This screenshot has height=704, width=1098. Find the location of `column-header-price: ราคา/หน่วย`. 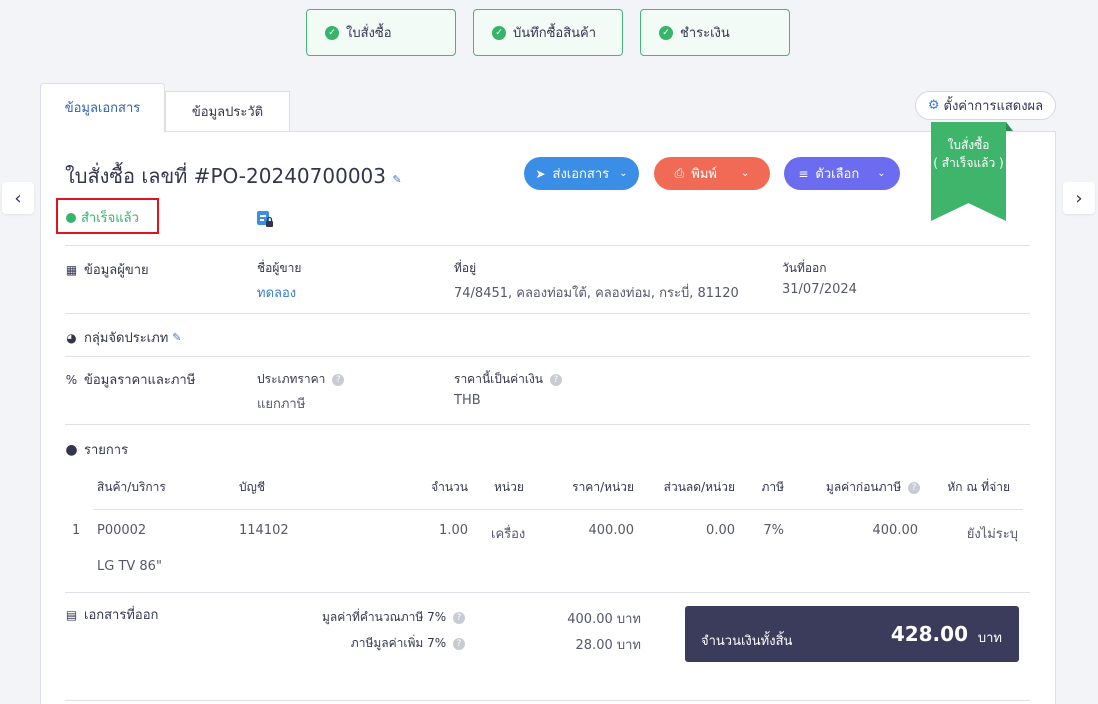

column-header-price: ราคา/หน่วย is located at coordinates (603, 487).